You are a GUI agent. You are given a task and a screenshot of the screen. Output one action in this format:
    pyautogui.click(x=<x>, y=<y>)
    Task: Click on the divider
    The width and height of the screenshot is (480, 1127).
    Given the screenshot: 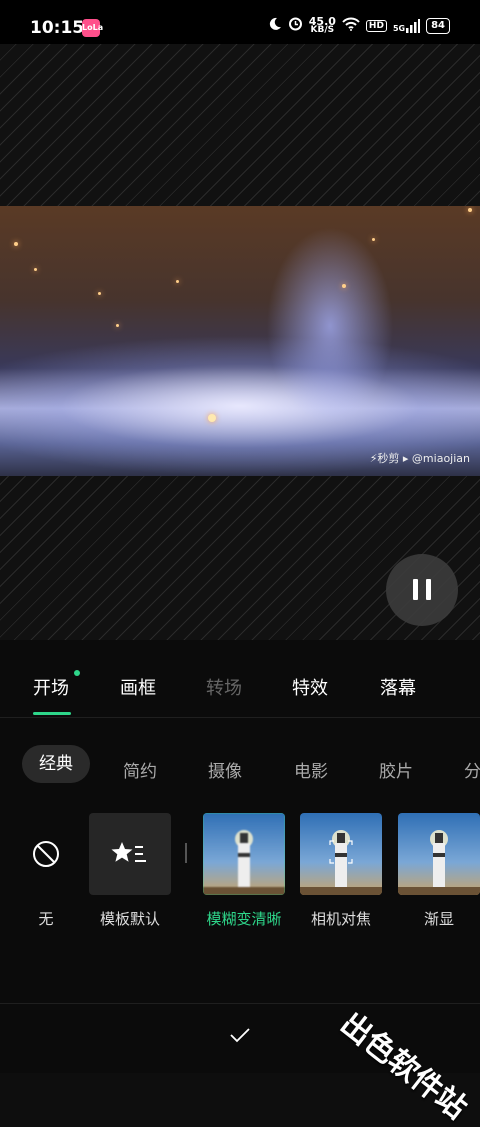 What is the action you would take?
    pyautogui.click(x=186, y=853)
    